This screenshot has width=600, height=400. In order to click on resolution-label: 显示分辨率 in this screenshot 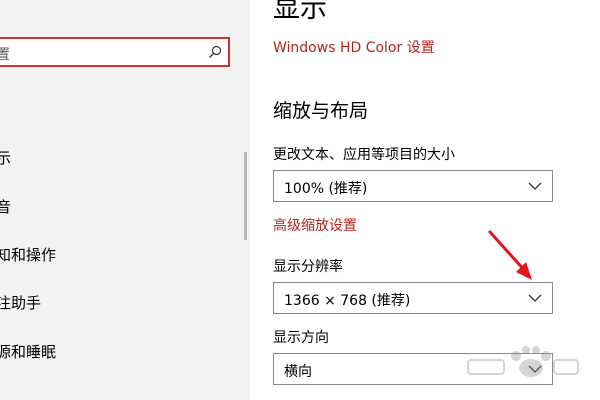, I will do `click(308, 267)`.